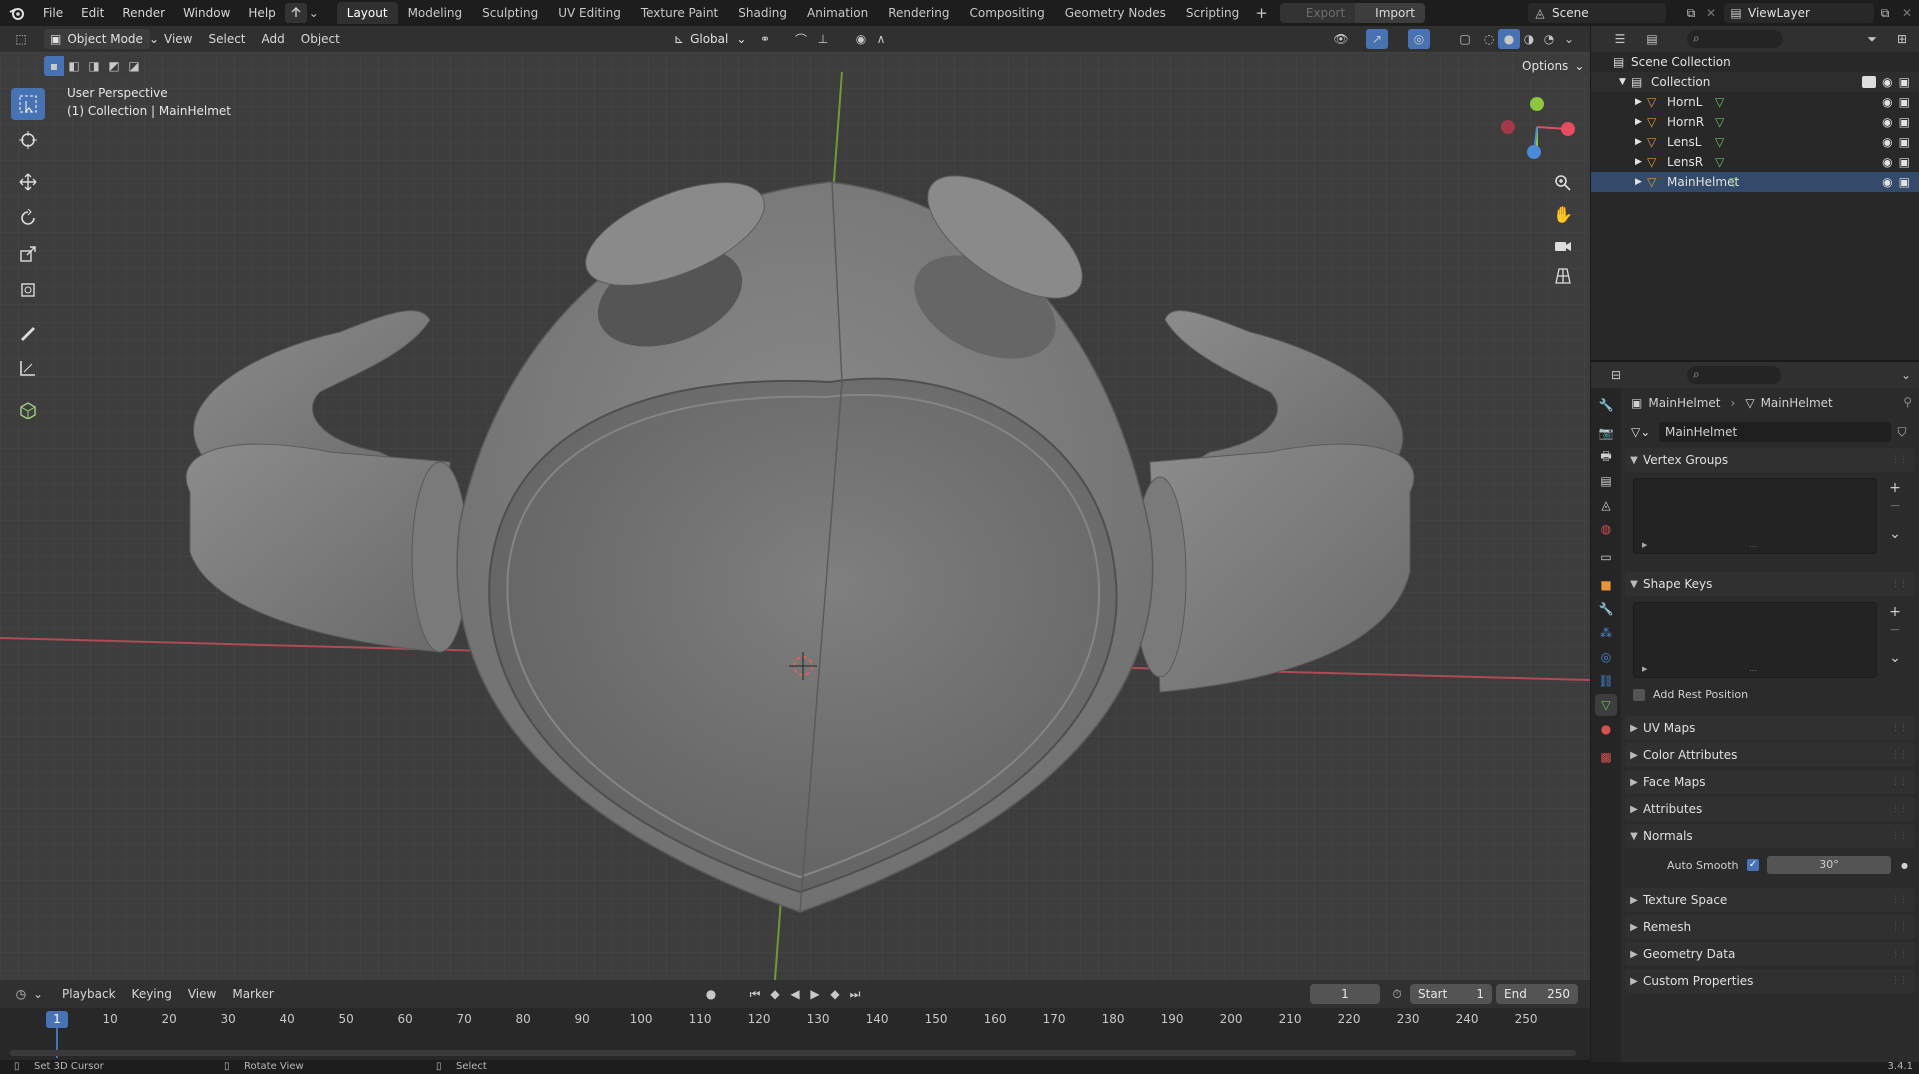  I want to click on tab-sculpting: Sculpting, so click(510, 13).